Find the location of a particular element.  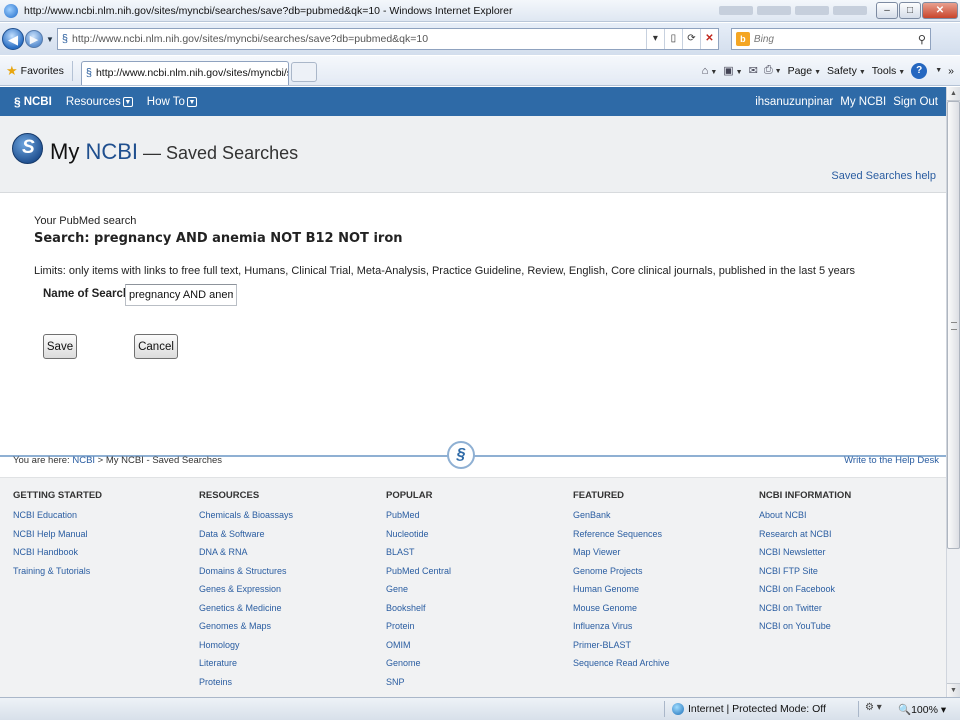

footer-heading: RESOURCES is located at coordinates (229, 495).